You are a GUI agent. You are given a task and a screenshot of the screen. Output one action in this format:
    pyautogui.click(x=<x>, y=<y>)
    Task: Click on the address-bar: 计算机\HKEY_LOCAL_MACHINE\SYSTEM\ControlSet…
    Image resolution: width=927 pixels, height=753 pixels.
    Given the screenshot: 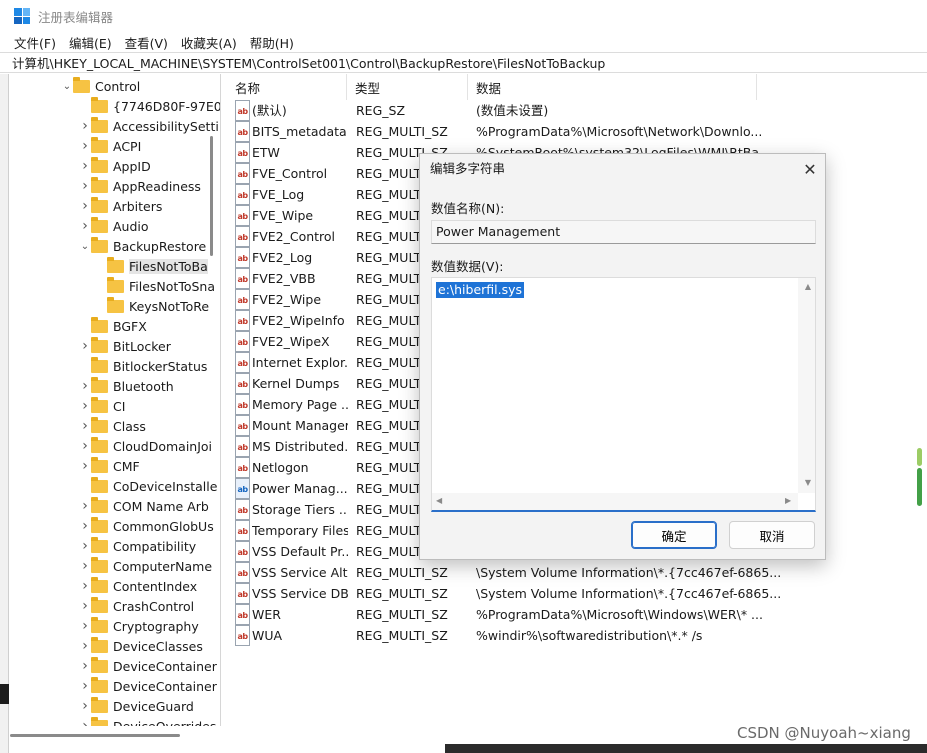 What is the action you would take?
    pyautogui.click(x=463, y=62)
    